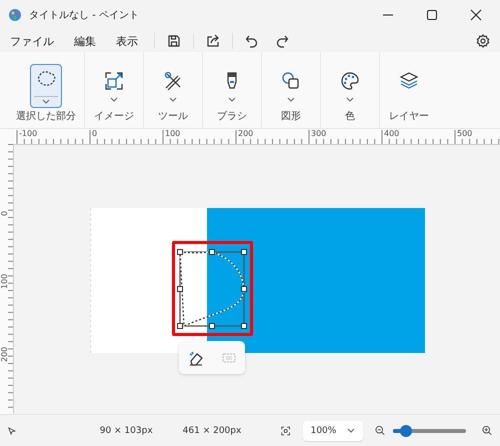  I want to click on eraser-icon, so click(196, 358).